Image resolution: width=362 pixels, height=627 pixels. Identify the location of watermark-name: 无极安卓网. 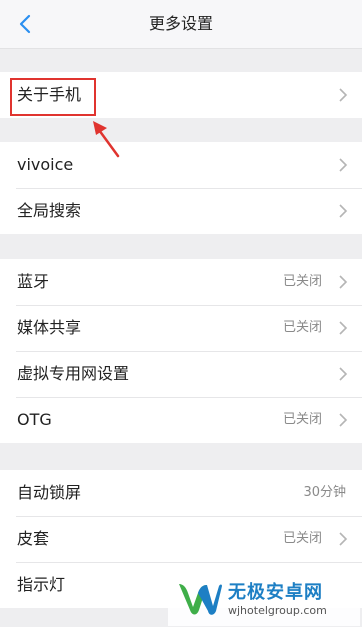
(275, 592).